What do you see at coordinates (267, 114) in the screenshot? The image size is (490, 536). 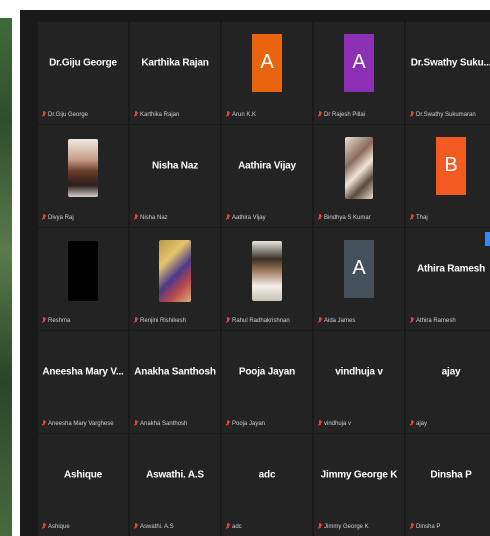 I see `participant-name-label: Arun K.K` at bounding box center [267, 114].